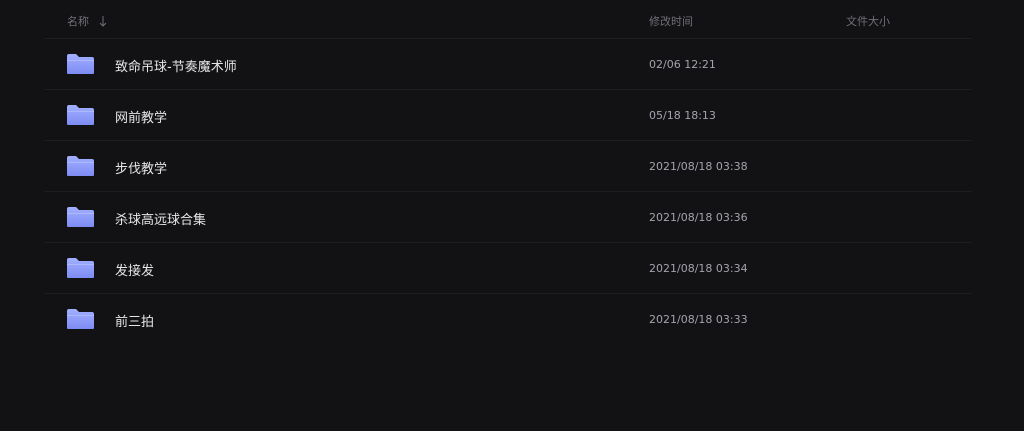  Describe the element at coordinates (868, 21) in the screenshot. I see `column-header-file-size: 文件大小` at that location.